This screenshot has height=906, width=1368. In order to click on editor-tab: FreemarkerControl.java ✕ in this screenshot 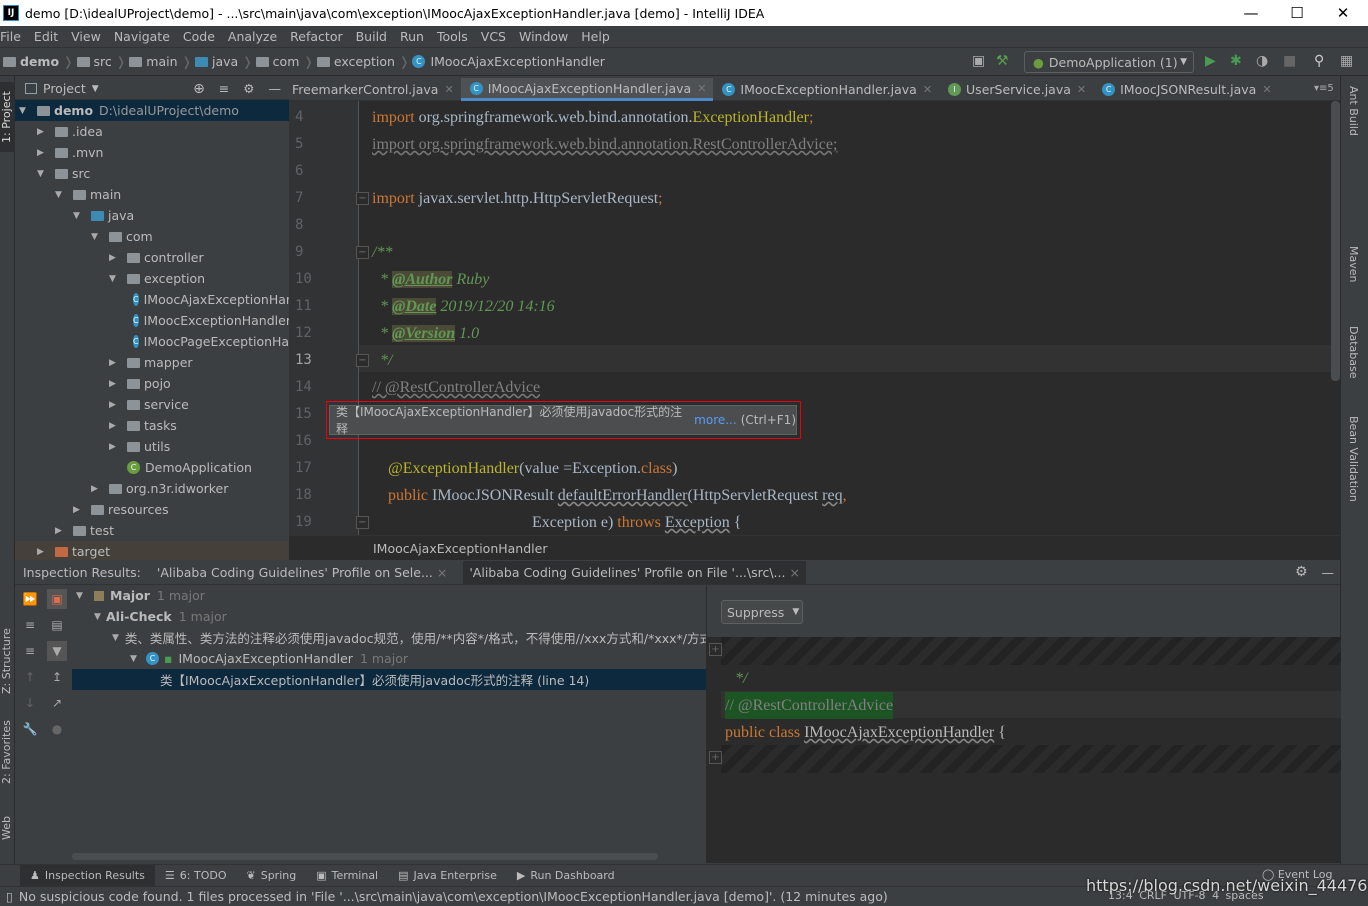, I will do `click(375, 89)`.